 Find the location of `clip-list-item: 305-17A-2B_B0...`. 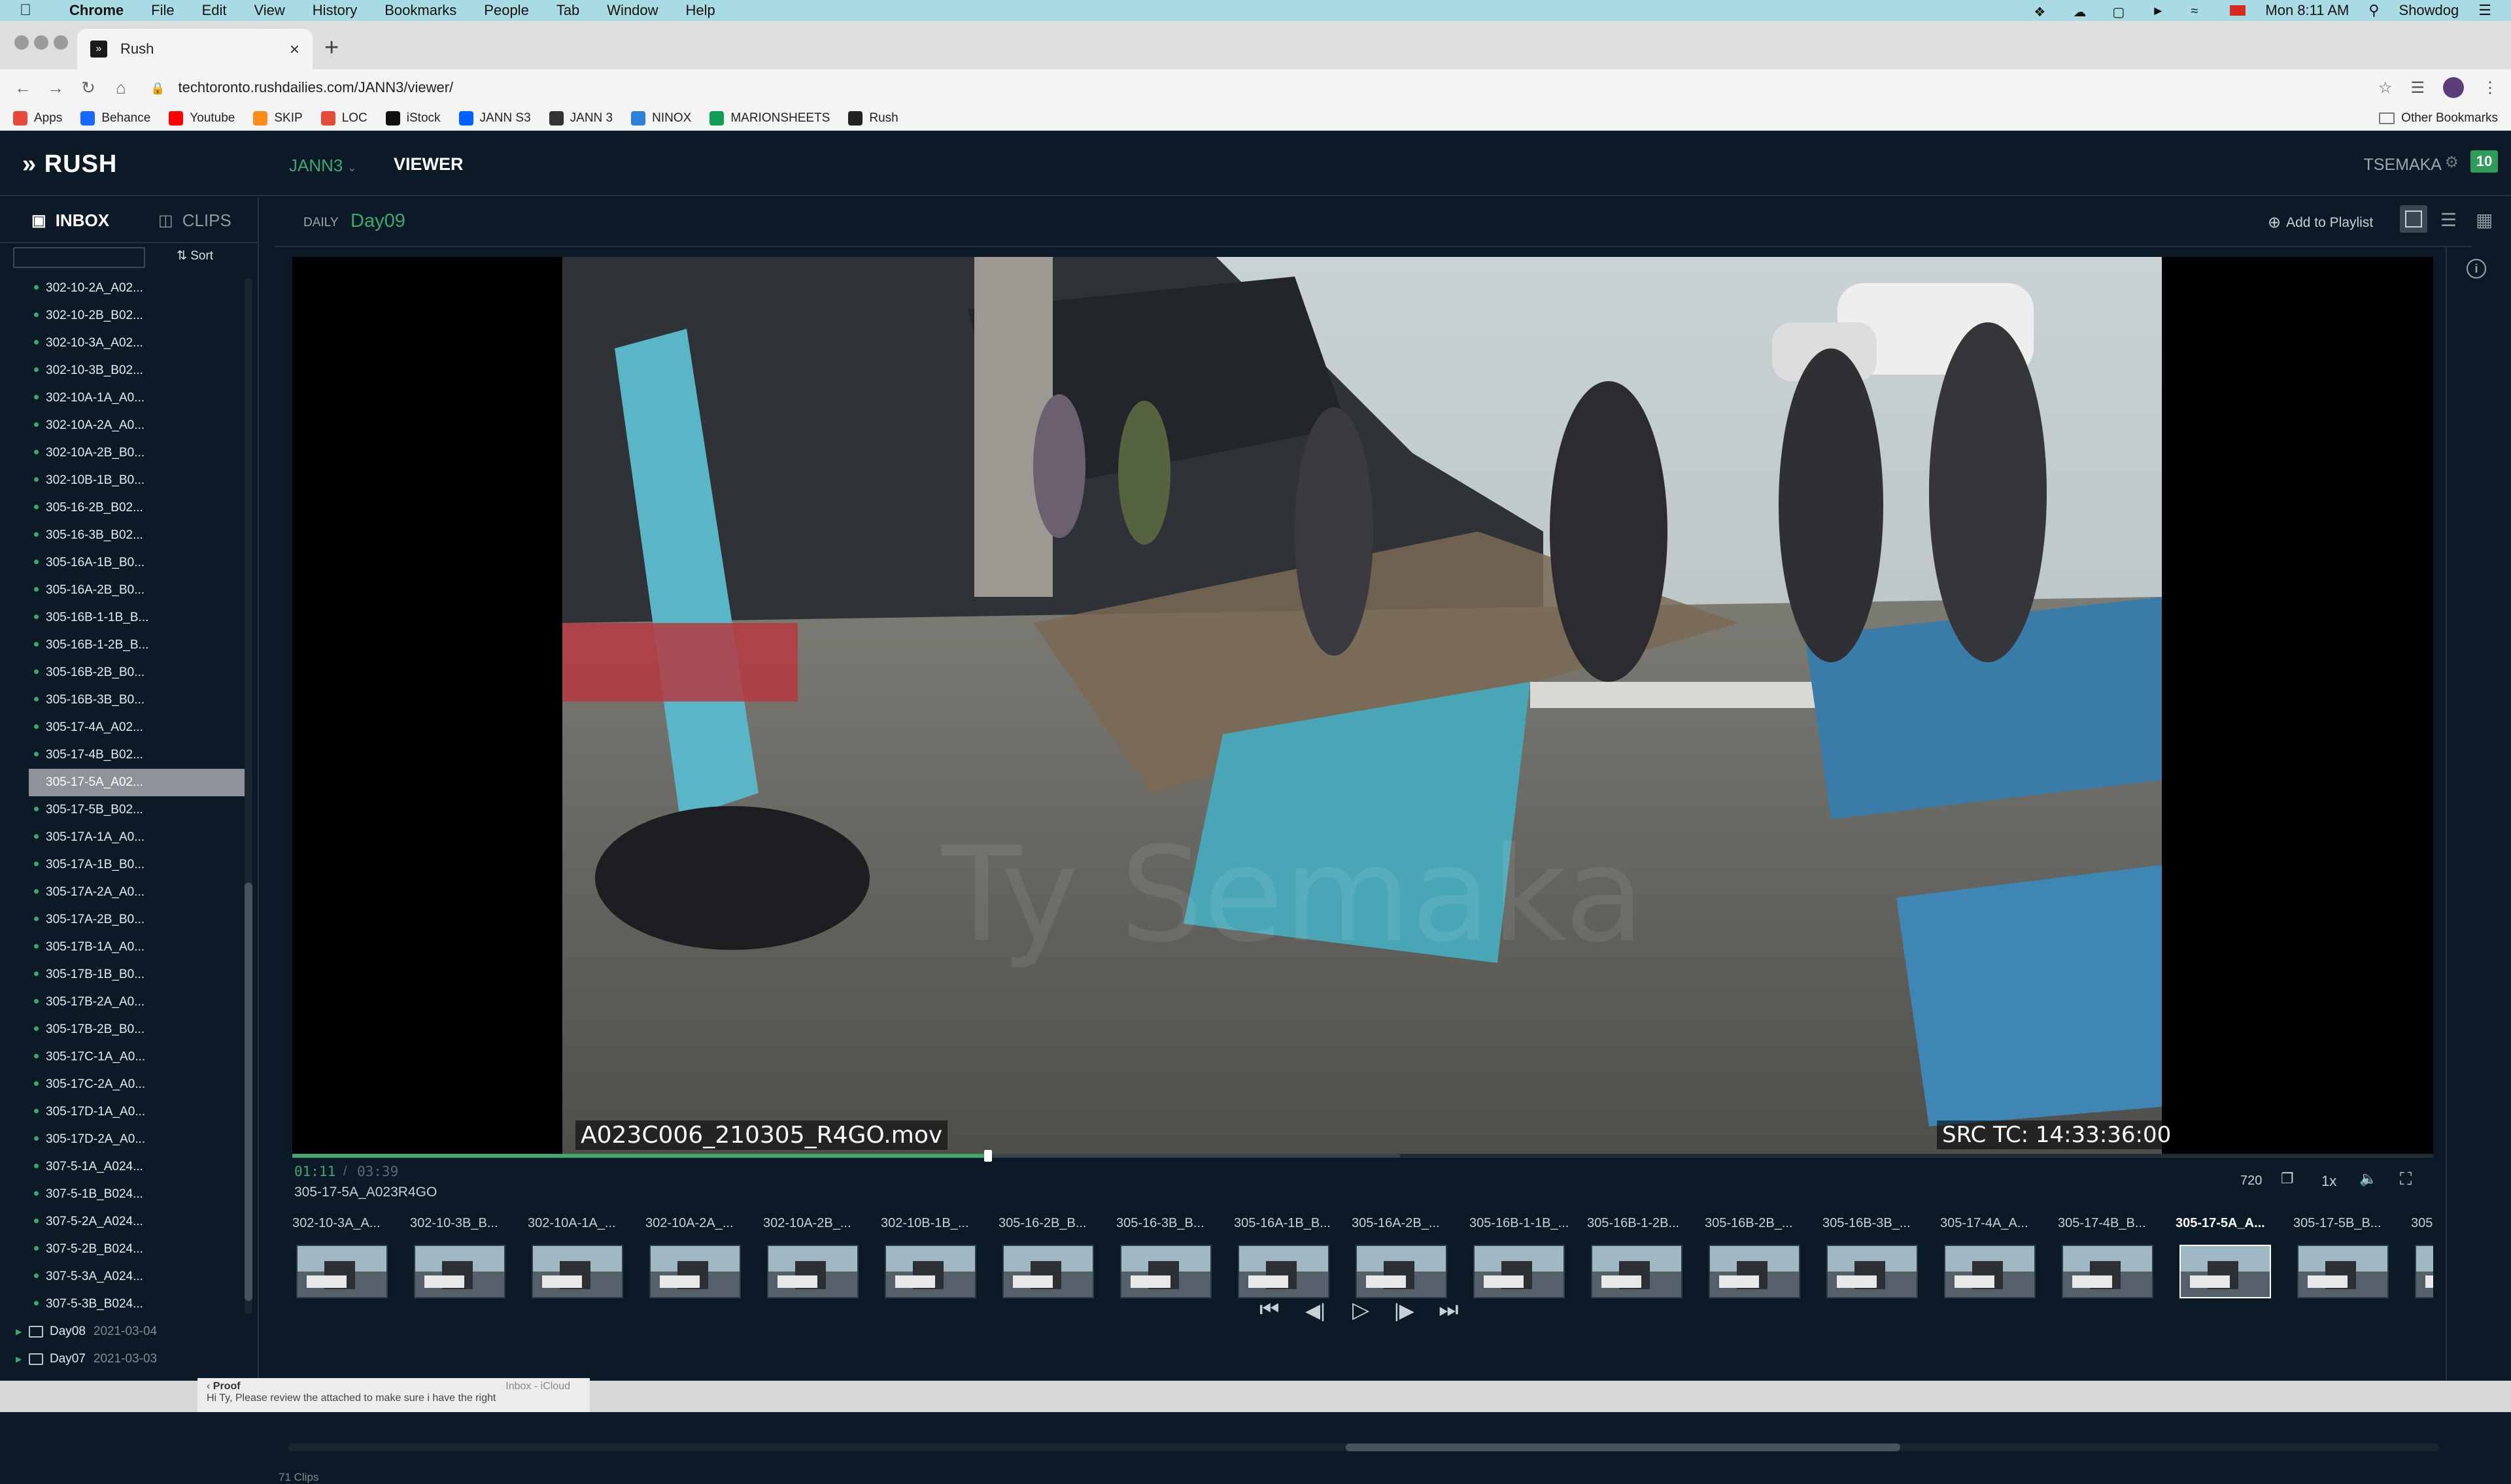

clip-list-item: 305-17A-2B_B0... is located at coordinates (124, 920).